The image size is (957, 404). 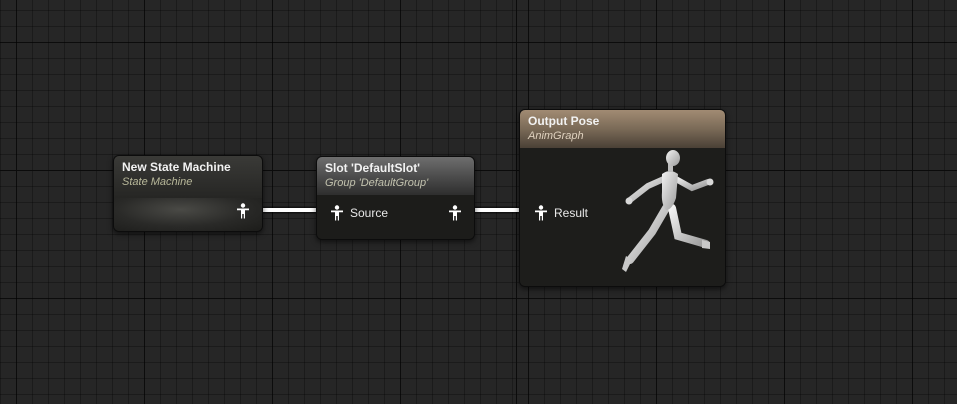 I want to click on output-pose-node-title: Output Pose, so click(x=564, y=121).